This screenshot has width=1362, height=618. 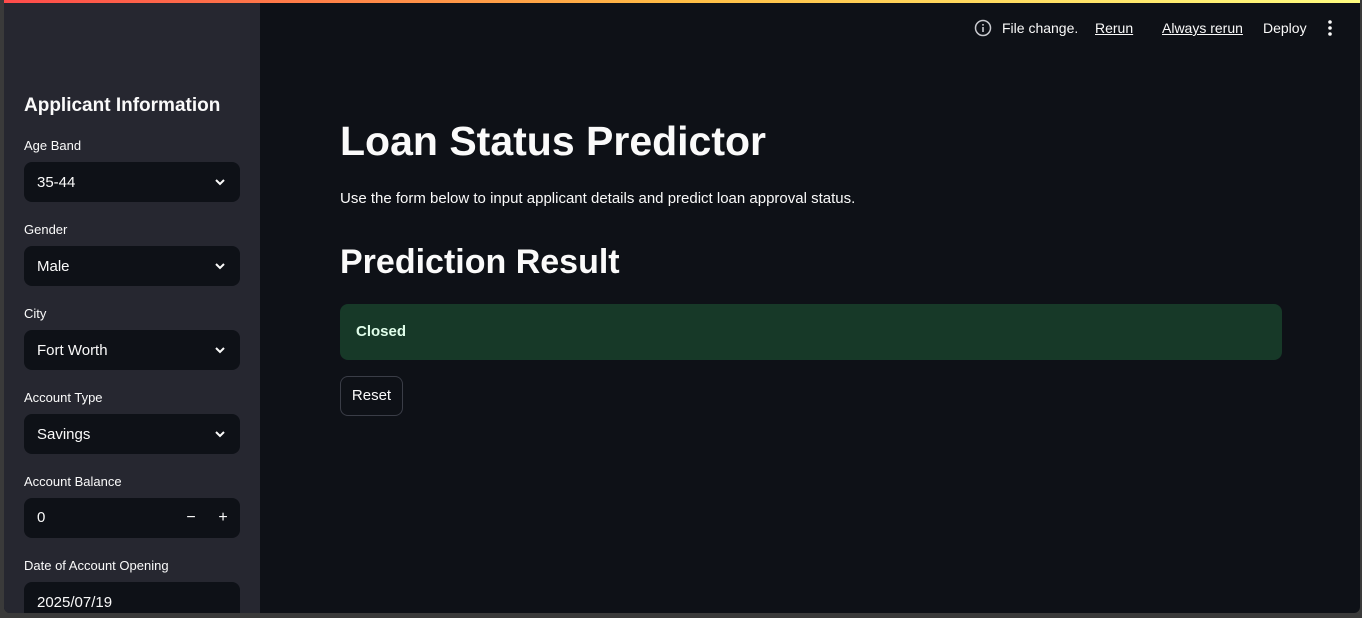 What do you see at coordinates (371, 396) in the screenshot?
I see `reset-button: Reset` at bounding box center [371, 396].